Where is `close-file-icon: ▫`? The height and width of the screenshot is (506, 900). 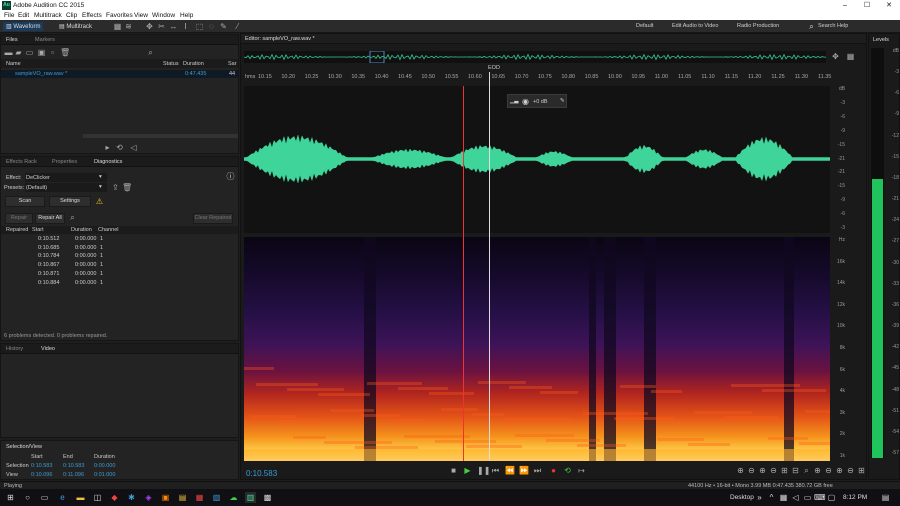
close-file-icon: ▫ is located at coordinates (52, 52).